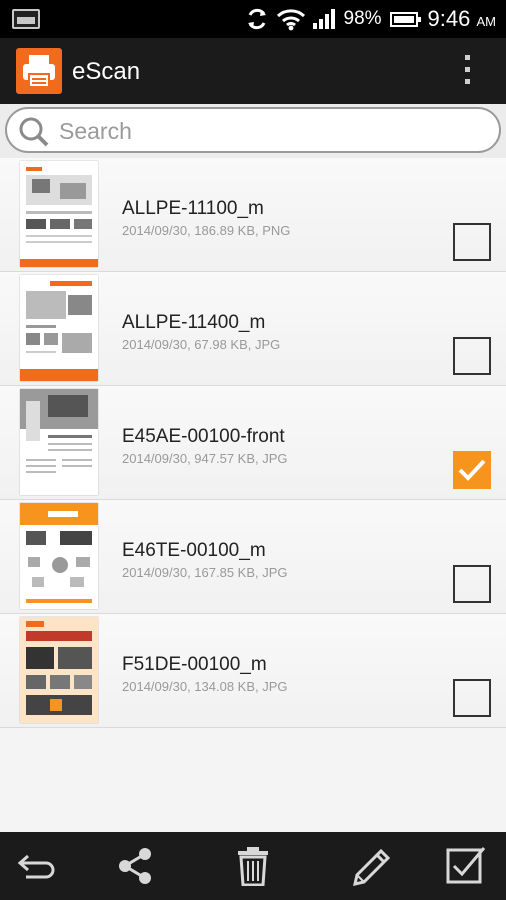 The image size is (506, 900). I want to click on search-icon, so click(34, 132).